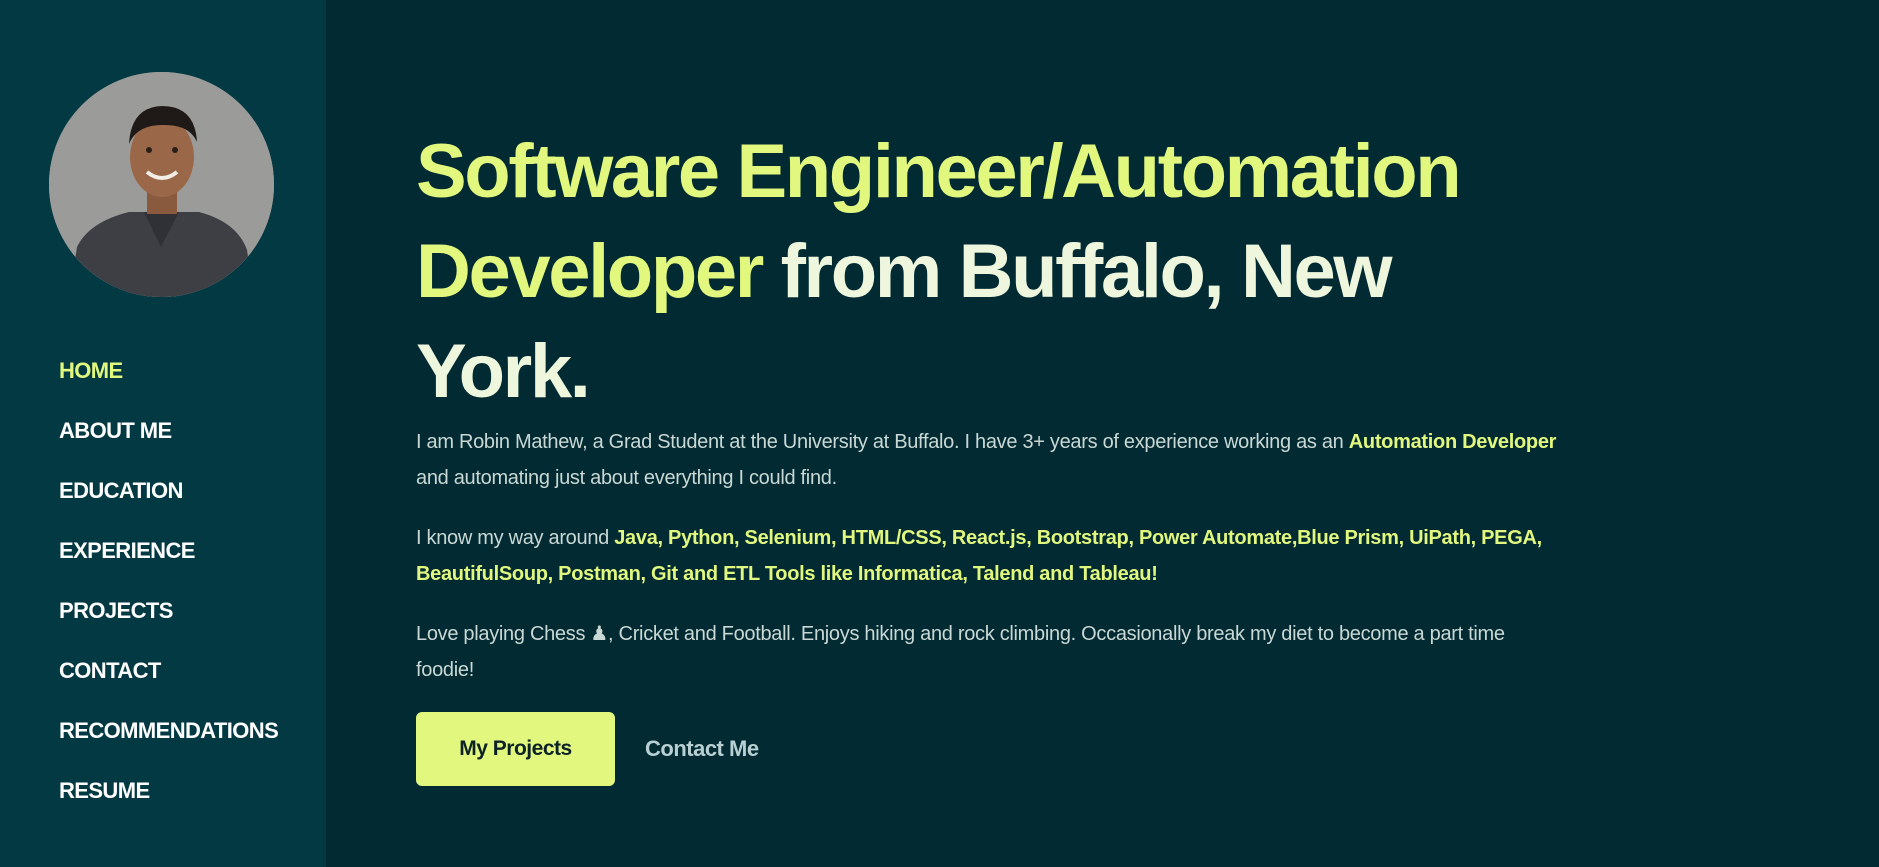  I want to click on nav-item-experience: EXPERIENCE, so click(127, 551).